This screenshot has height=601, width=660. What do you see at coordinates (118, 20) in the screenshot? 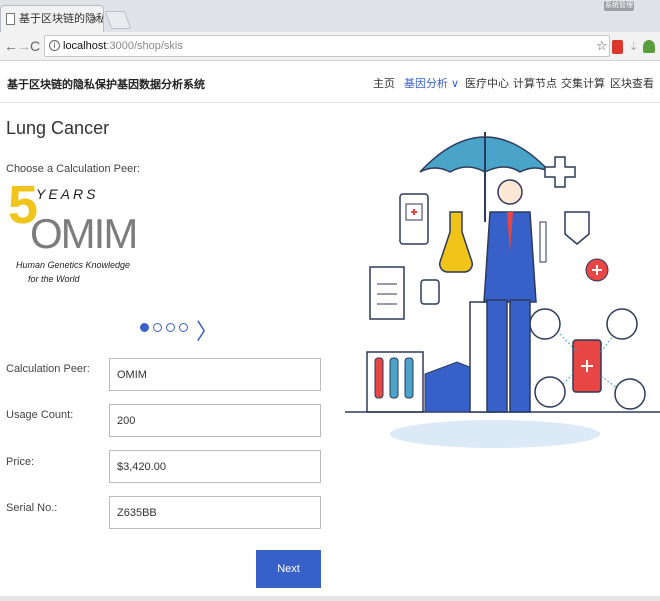
I see `new-tab-button` at bounding box center [118, 20].